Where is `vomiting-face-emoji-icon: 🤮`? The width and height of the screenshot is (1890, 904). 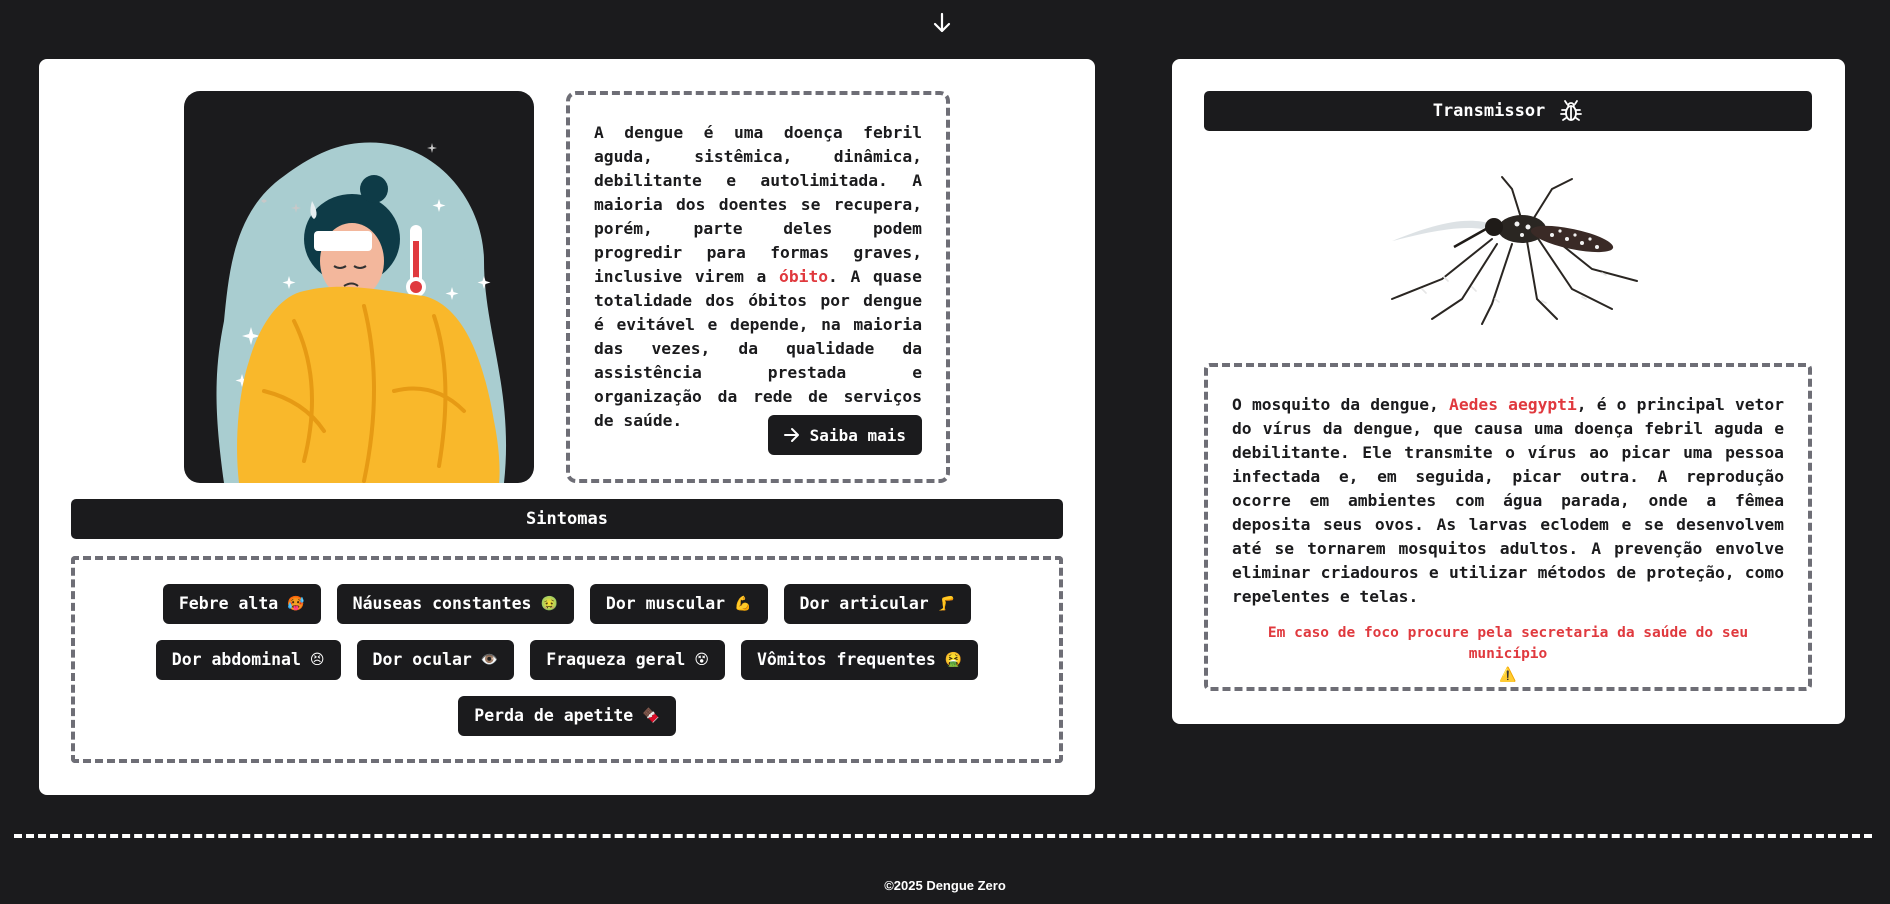 vomiting-face-emoji-icon: 🤮 is located at coordinates (953, 659).